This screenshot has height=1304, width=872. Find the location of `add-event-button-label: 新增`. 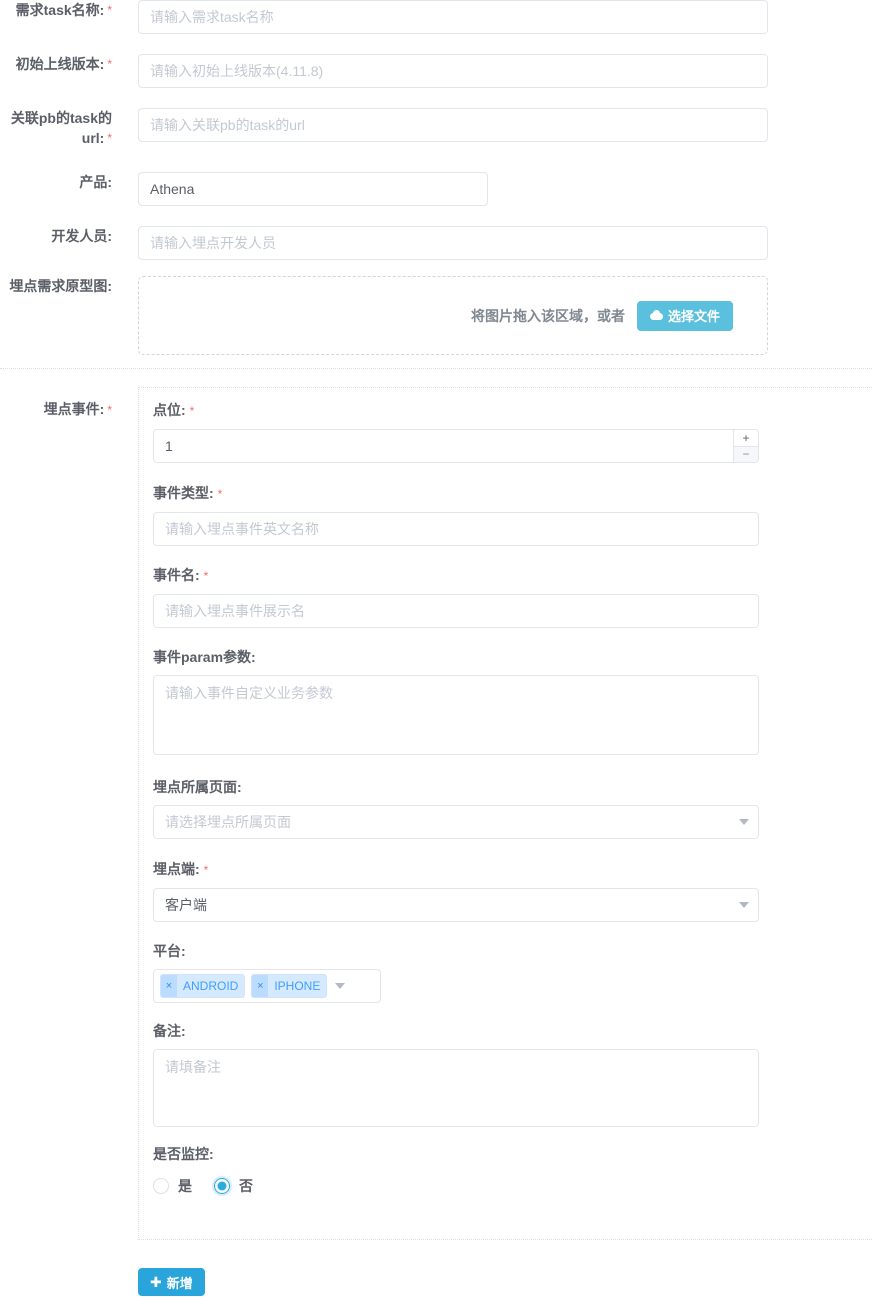

add-event-button-label: 新增 is located at coordinates (179, 1283).